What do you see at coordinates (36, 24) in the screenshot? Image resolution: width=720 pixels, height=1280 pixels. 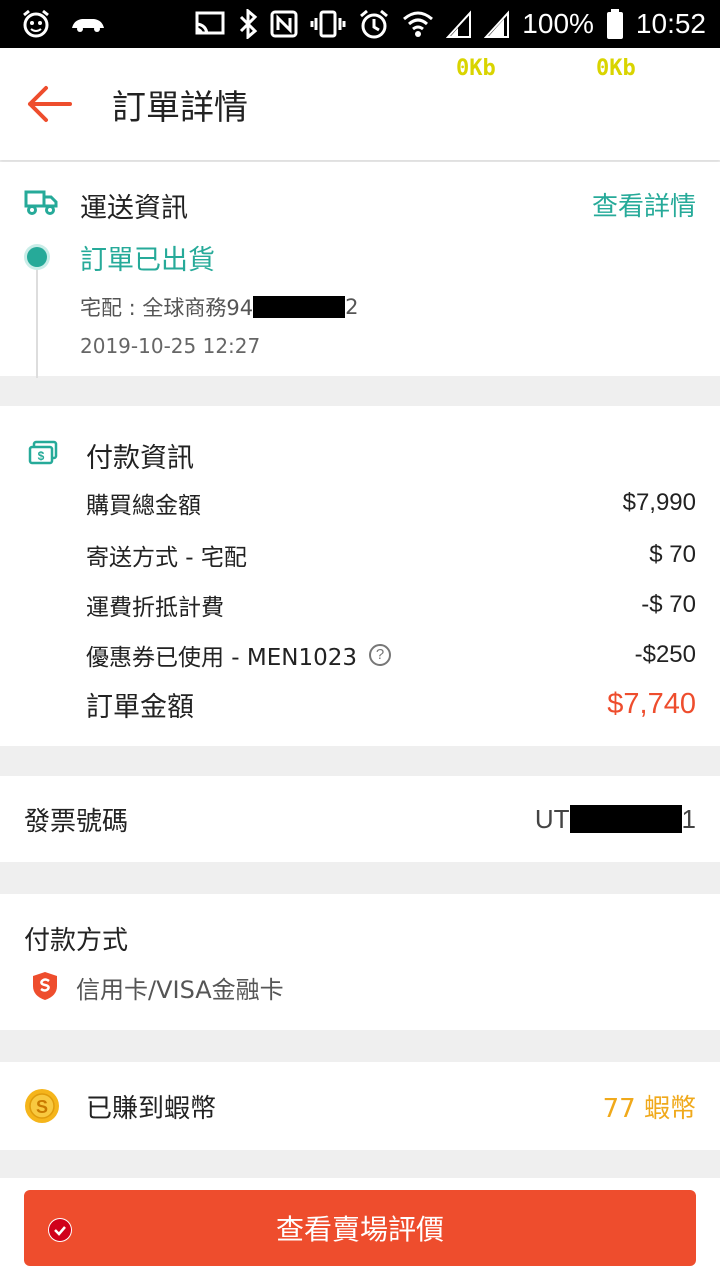 I see `alarm-app-icon` at bounding box center [36, 24].